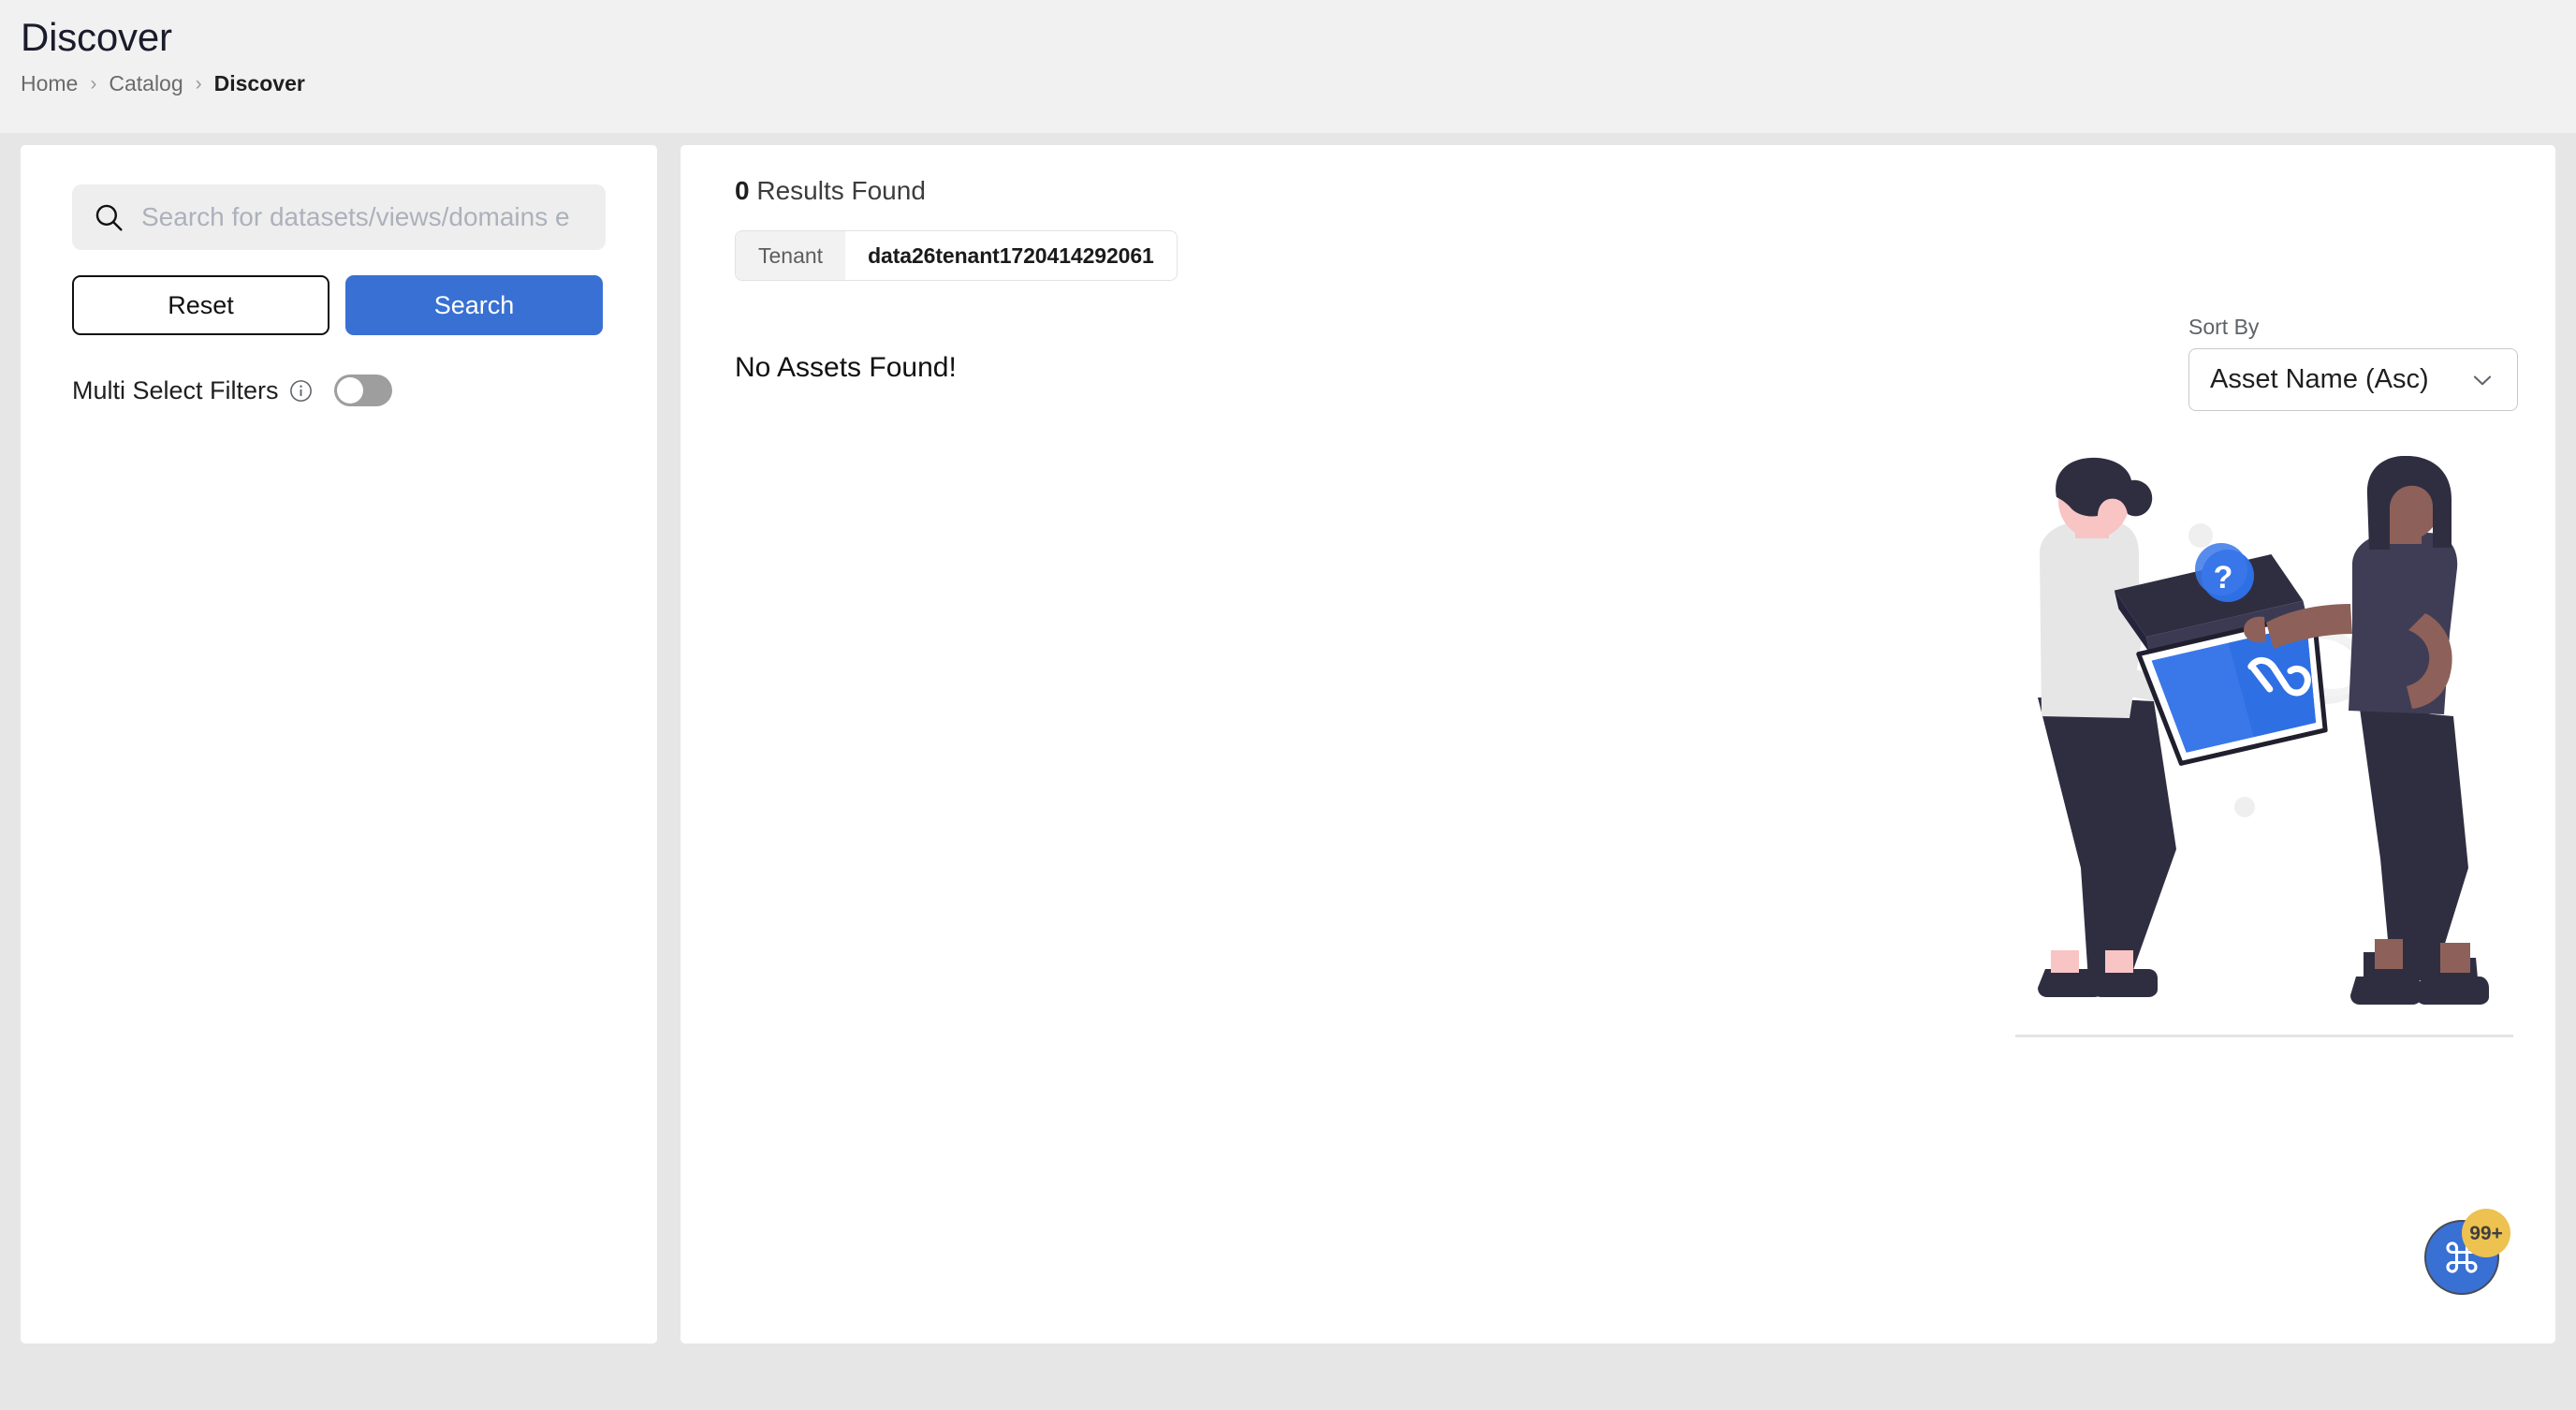  What do you see at coordinates (96, 37) in the screenshot?
I see `page-title: Discover` at bounding box center [96, 37].